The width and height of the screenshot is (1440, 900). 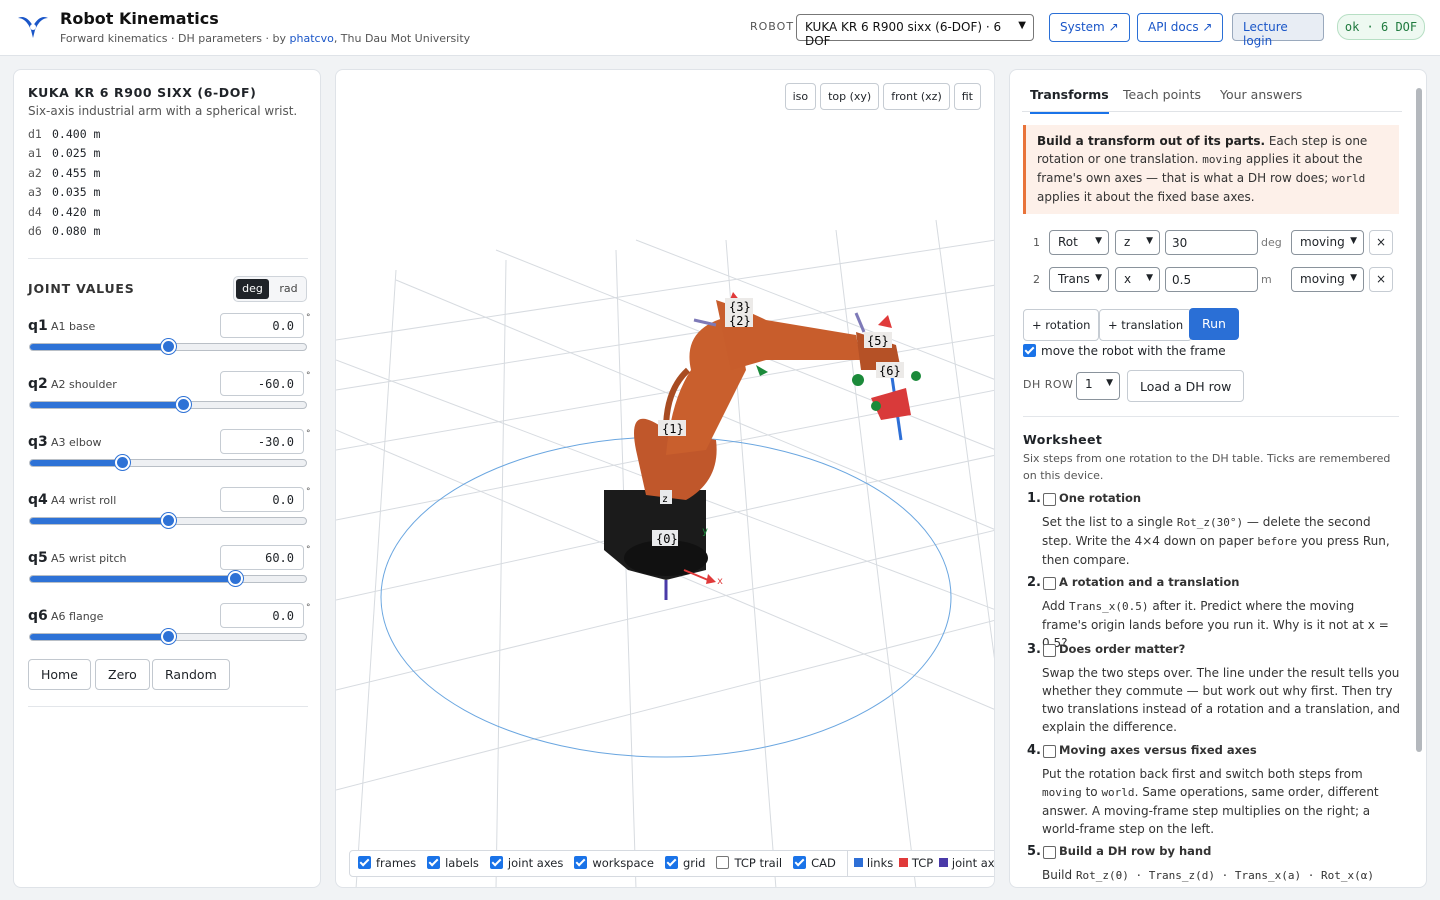 I want to click on joint-value-input: -30.0, so click(x=262, y=441).